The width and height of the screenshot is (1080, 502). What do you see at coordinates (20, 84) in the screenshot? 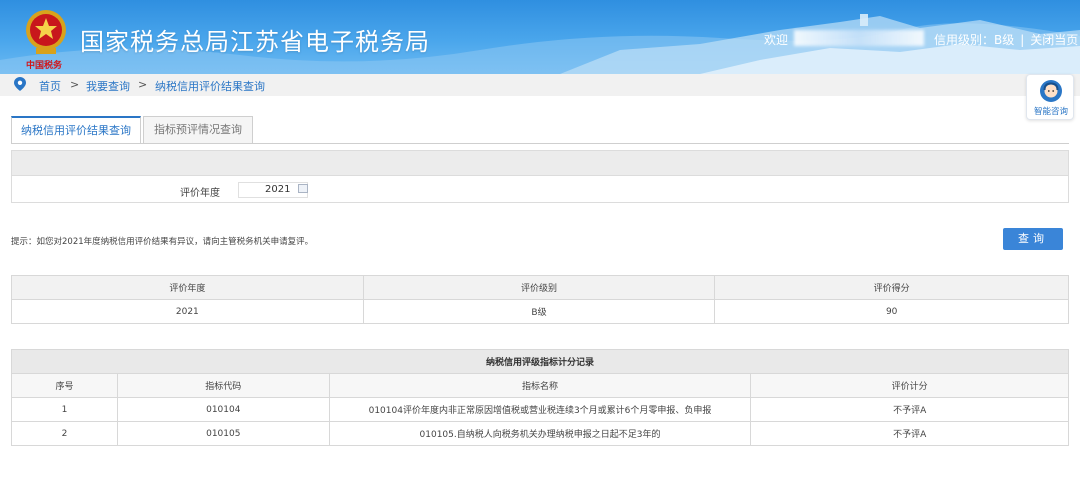
I see `location-pin-icon` at bounding box center [20, 84].